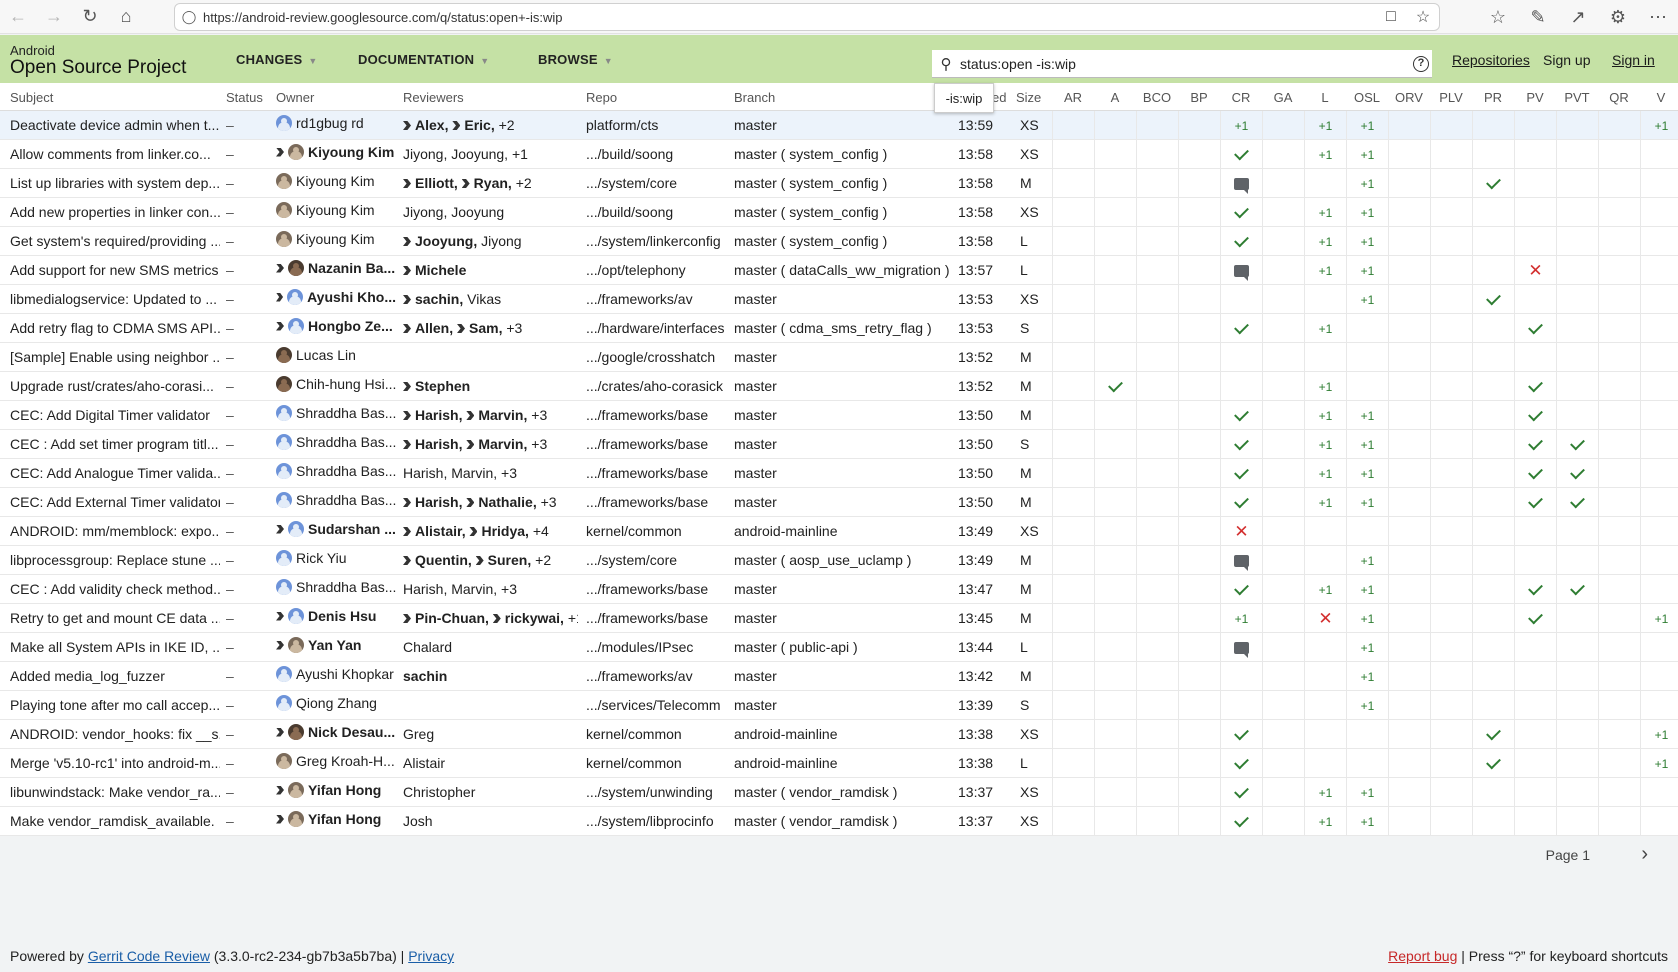  I want to click on reviewer-name: Pin-Chuan,, so click(452, 618).